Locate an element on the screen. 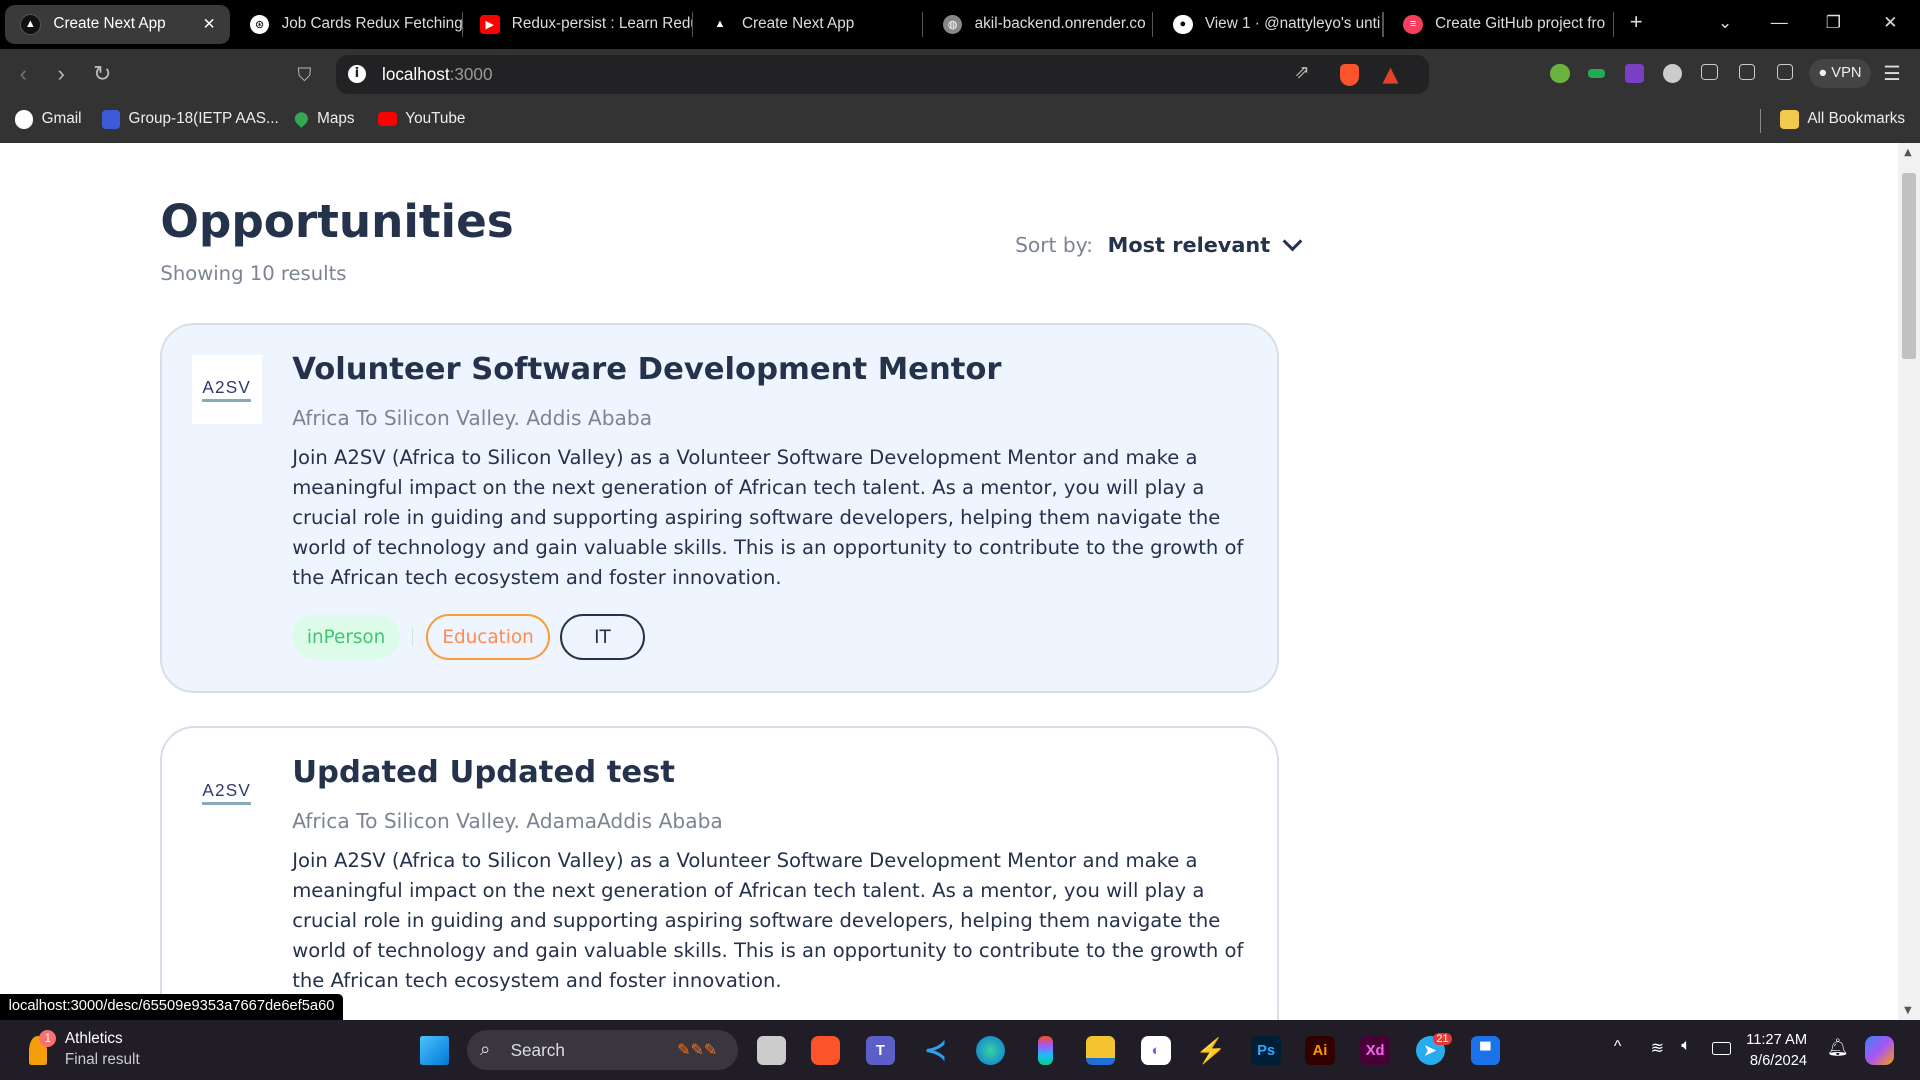 Image resolution: width=1920 pixels, height=1080 pixels. wifi-icon: ≋ is located at coordinates (1657, 1048).